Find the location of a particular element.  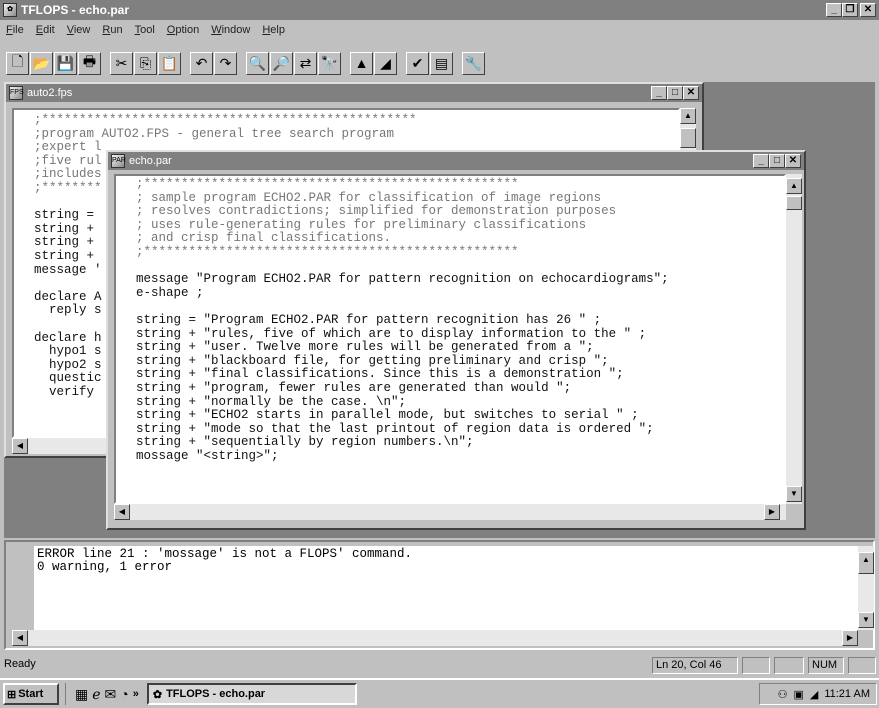

numlock-indicator: NUM is located at coordinates (826, 665).